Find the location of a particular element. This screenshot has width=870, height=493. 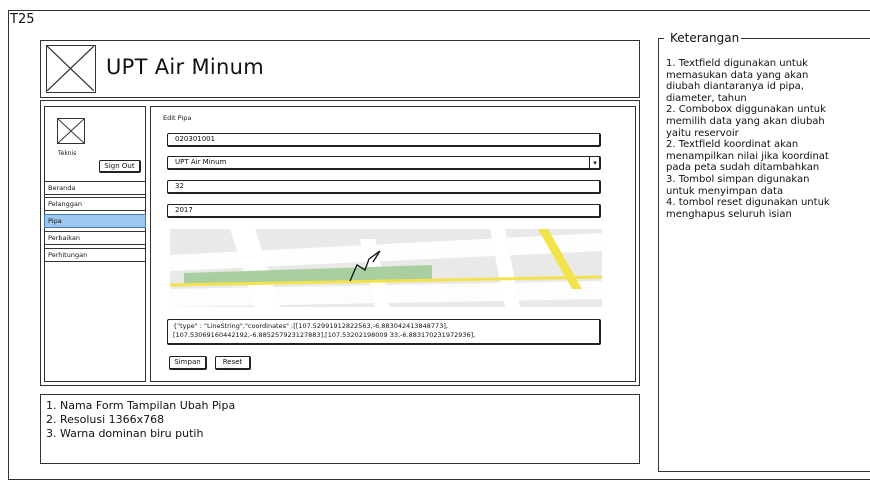

keterangan-line: 3. Tombol simpan digunakan is located at coordinates (738, 179).